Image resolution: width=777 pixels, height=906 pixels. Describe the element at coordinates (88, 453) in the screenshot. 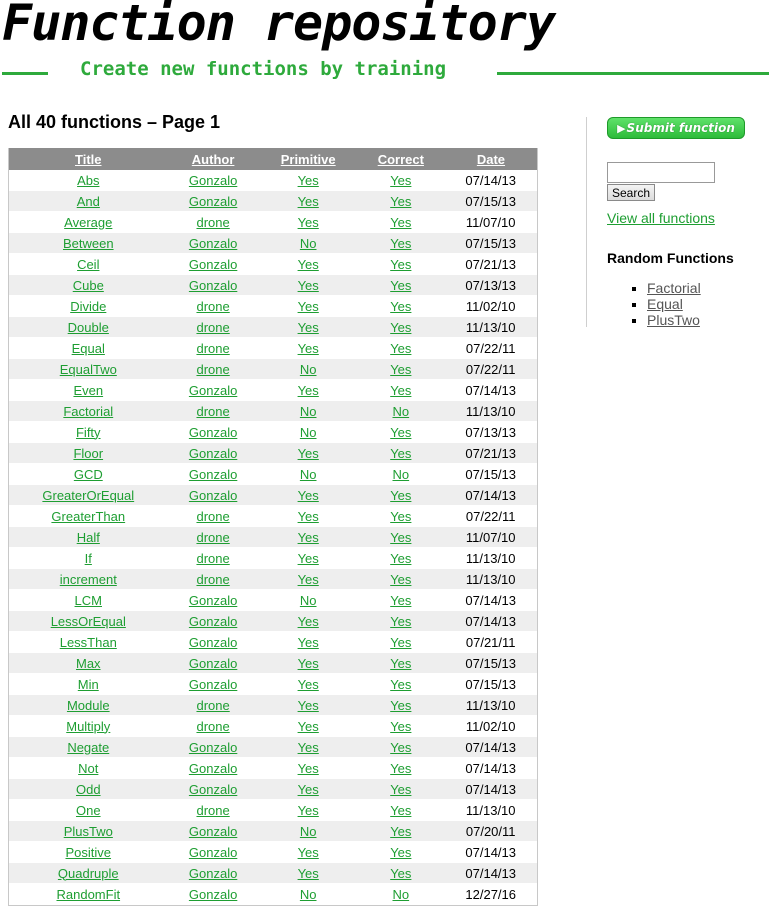

I see `function-title-link: Floor` at that location.